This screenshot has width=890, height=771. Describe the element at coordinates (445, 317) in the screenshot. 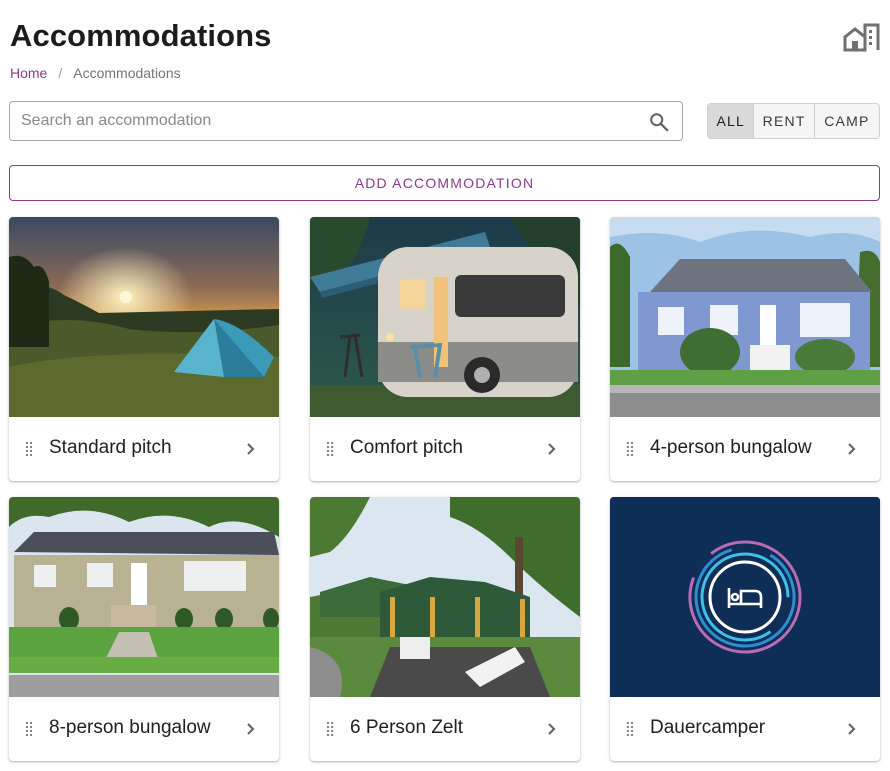

I see `caravan-awning-photo` at that location.